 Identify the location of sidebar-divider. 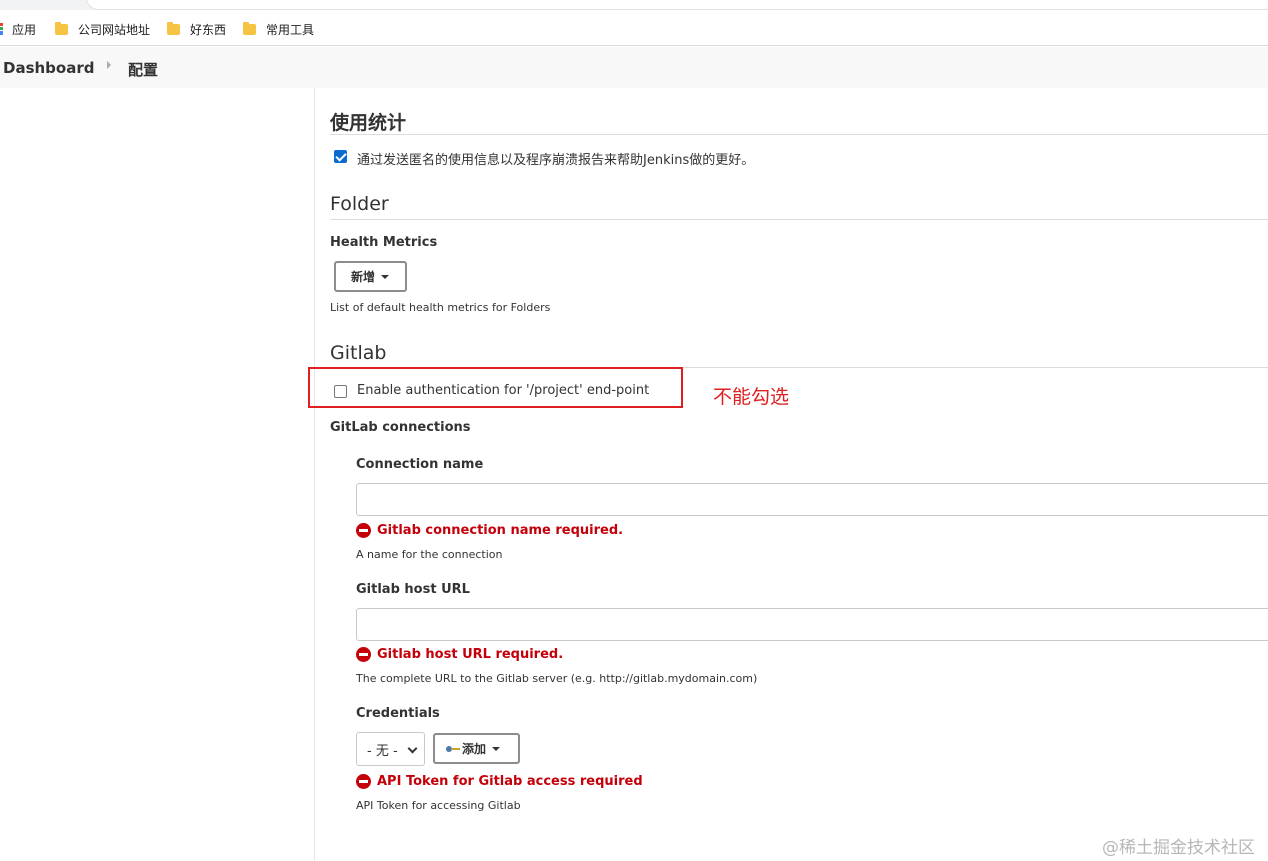
(314, 474).